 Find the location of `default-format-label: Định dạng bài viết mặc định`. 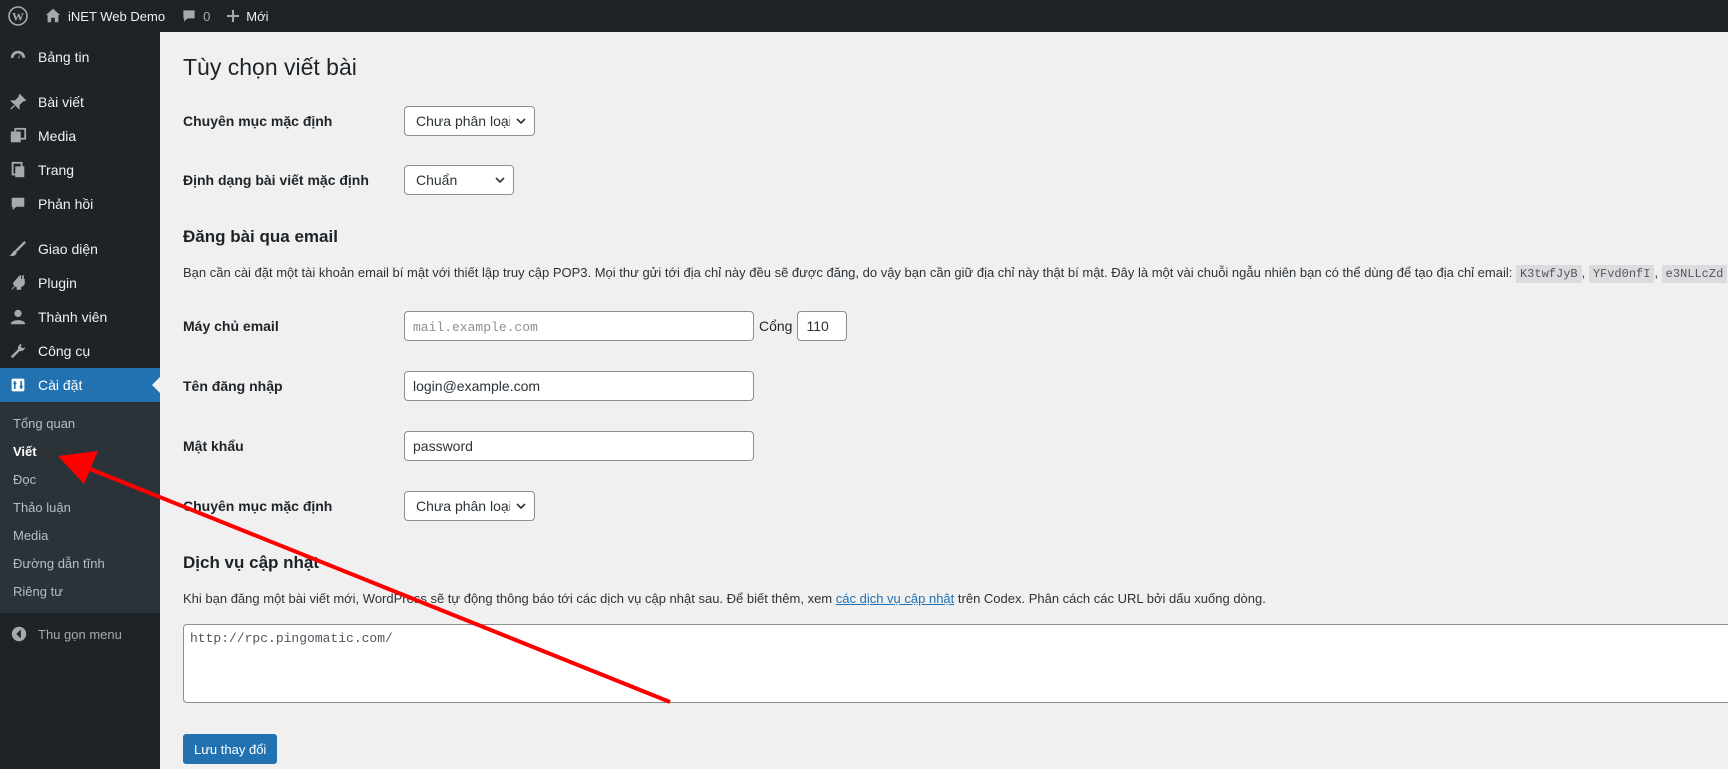

default-format-label: Định dạng bài viết mặc định is located at coordinates (276, 180).